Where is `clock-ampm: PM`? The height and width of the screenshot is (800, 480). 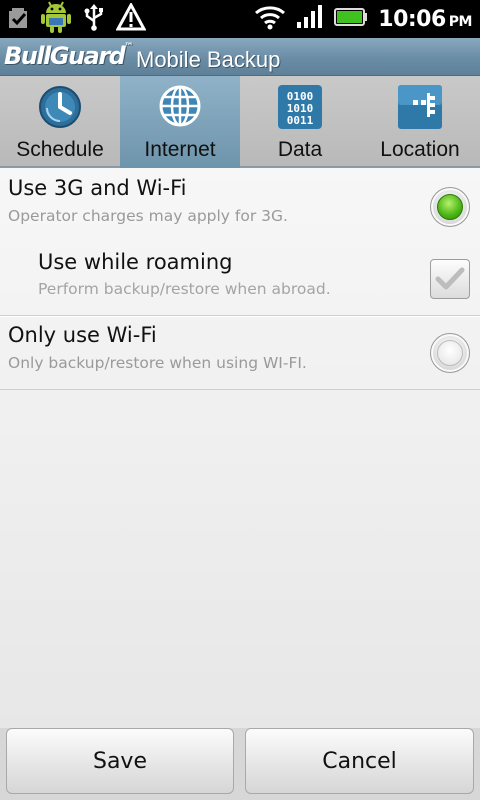
clock-ampm: PM is located at coordinates (460, 21).